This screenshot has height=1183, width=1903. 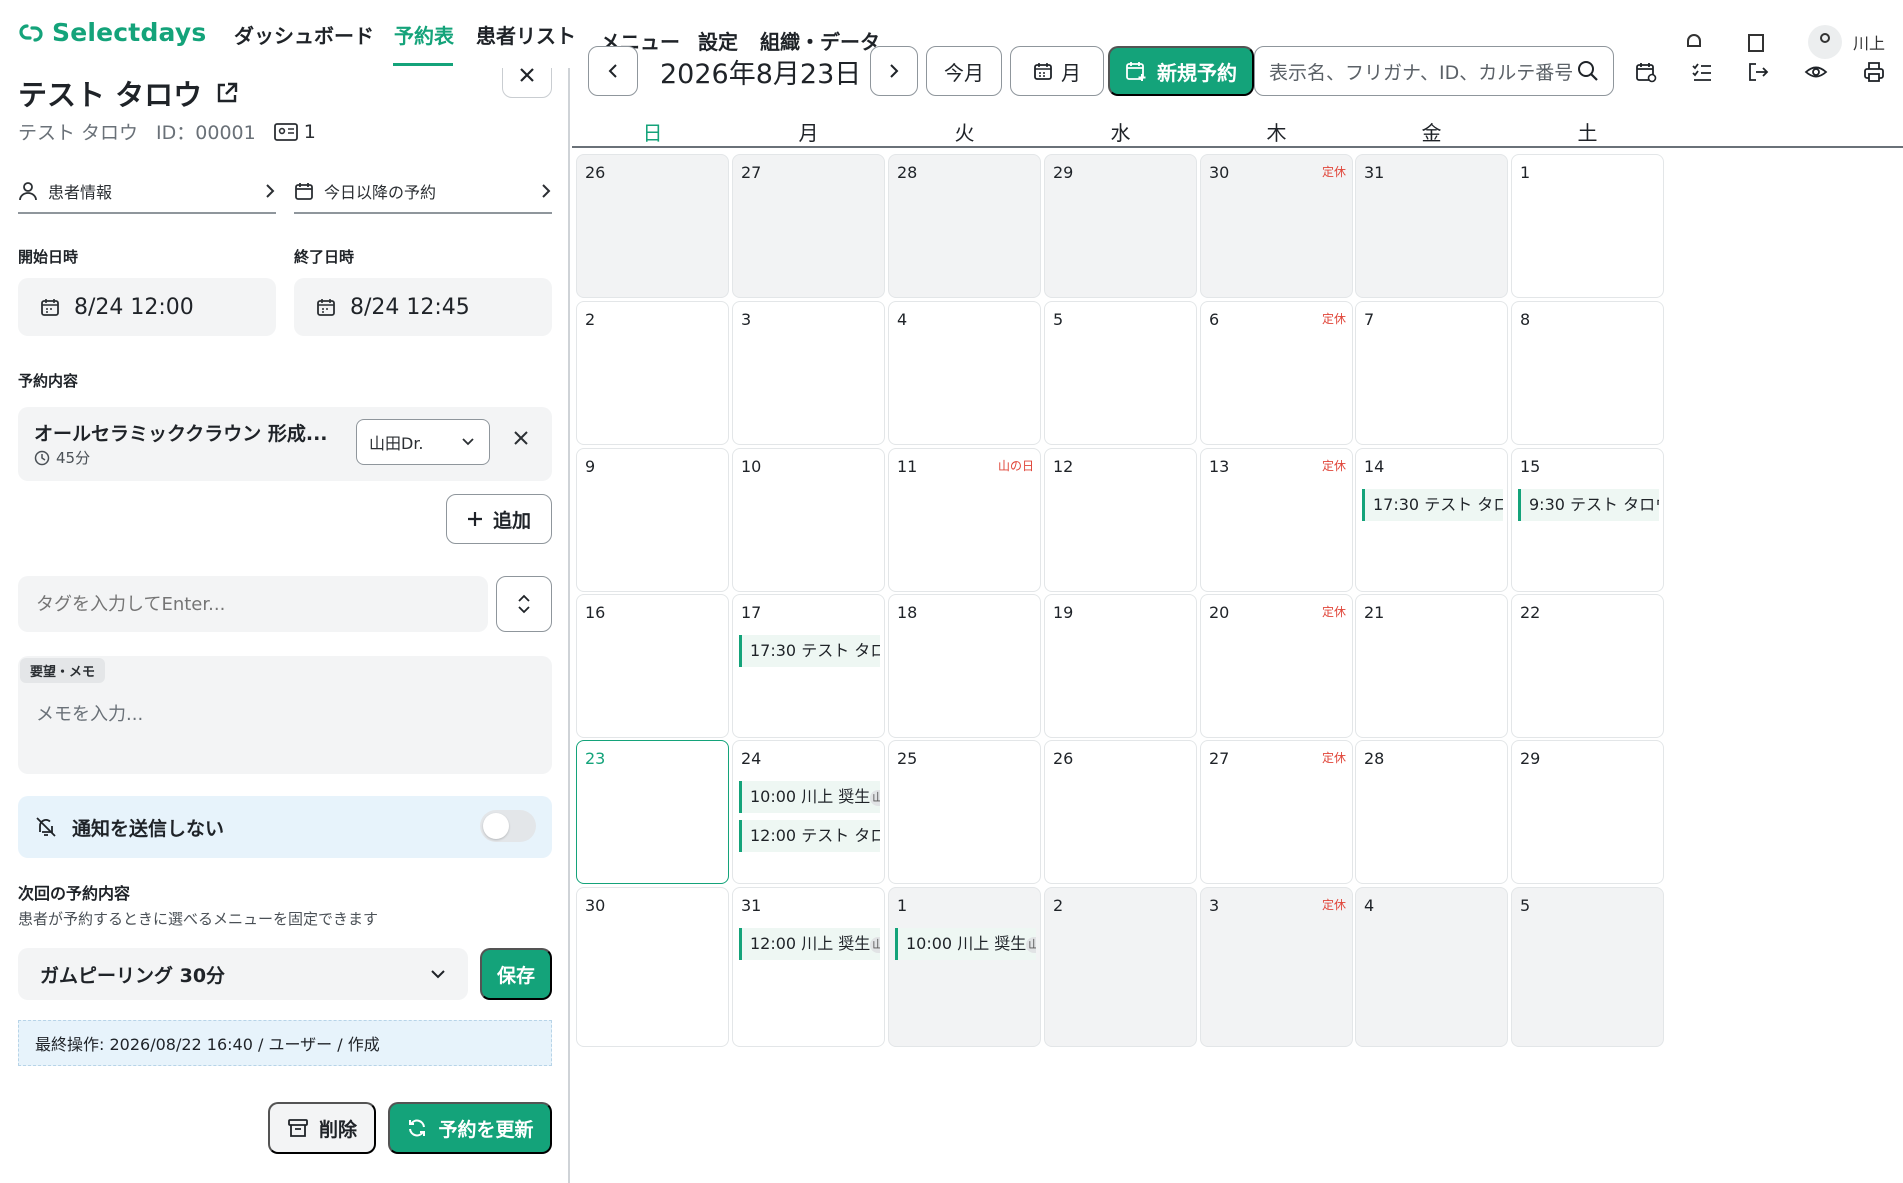 What do you see at coordinates (253, 604) in the screenshot?
I see `tag-input` at bounding box center [253, 604].